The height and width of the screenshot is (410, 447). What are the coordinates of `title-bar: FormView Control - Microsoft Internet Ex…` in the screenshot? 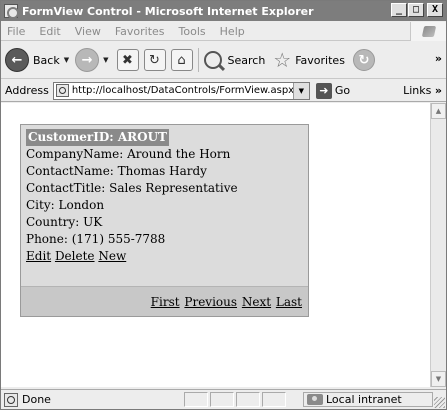 It's located at (223, 11).